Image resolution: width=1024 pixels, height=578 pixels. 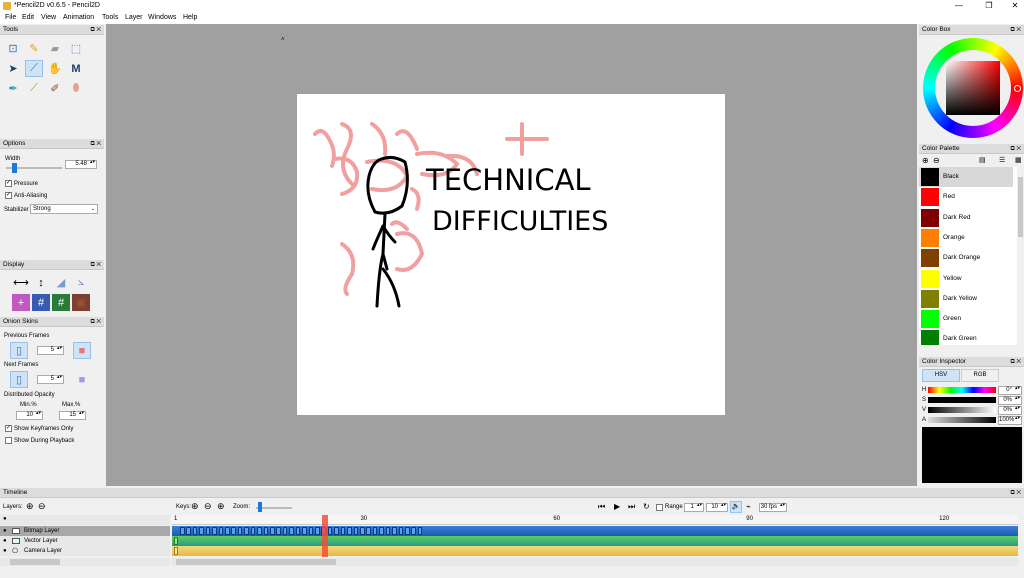 I want to click on palette-grid-icon: ▦, so click(x=1018, y=160).